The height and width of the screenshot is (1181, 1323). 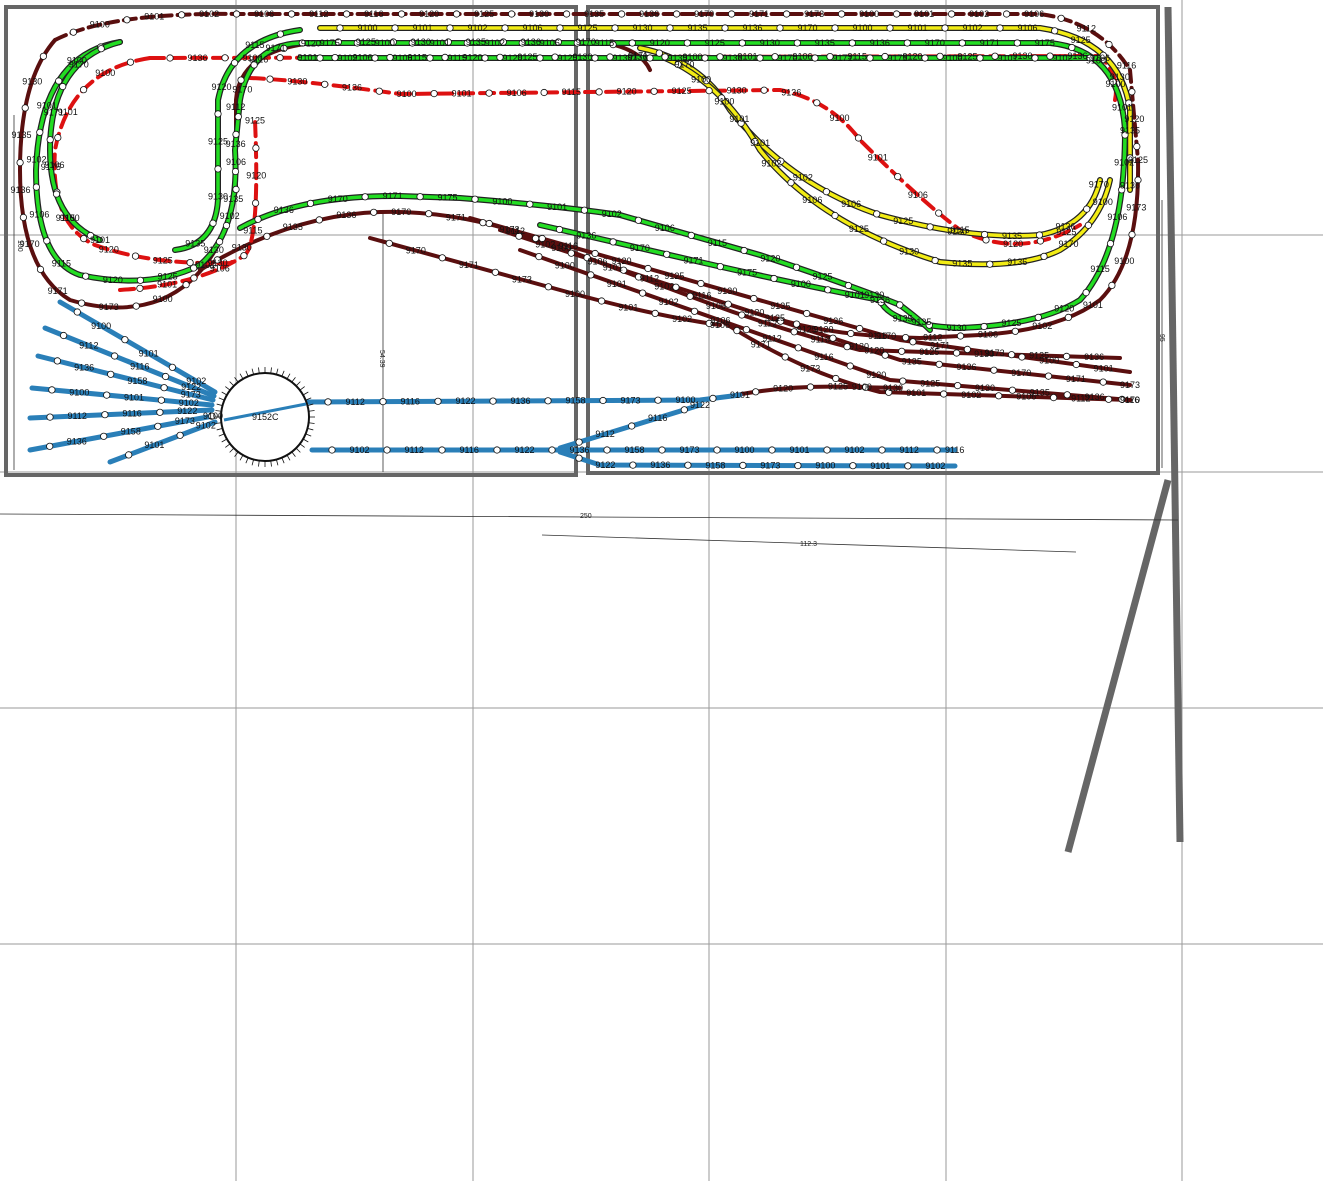 What do you see at coordinates (586, 516) in the screenshot?
I see `dim-total: 250` at bounding box center [586, 516].